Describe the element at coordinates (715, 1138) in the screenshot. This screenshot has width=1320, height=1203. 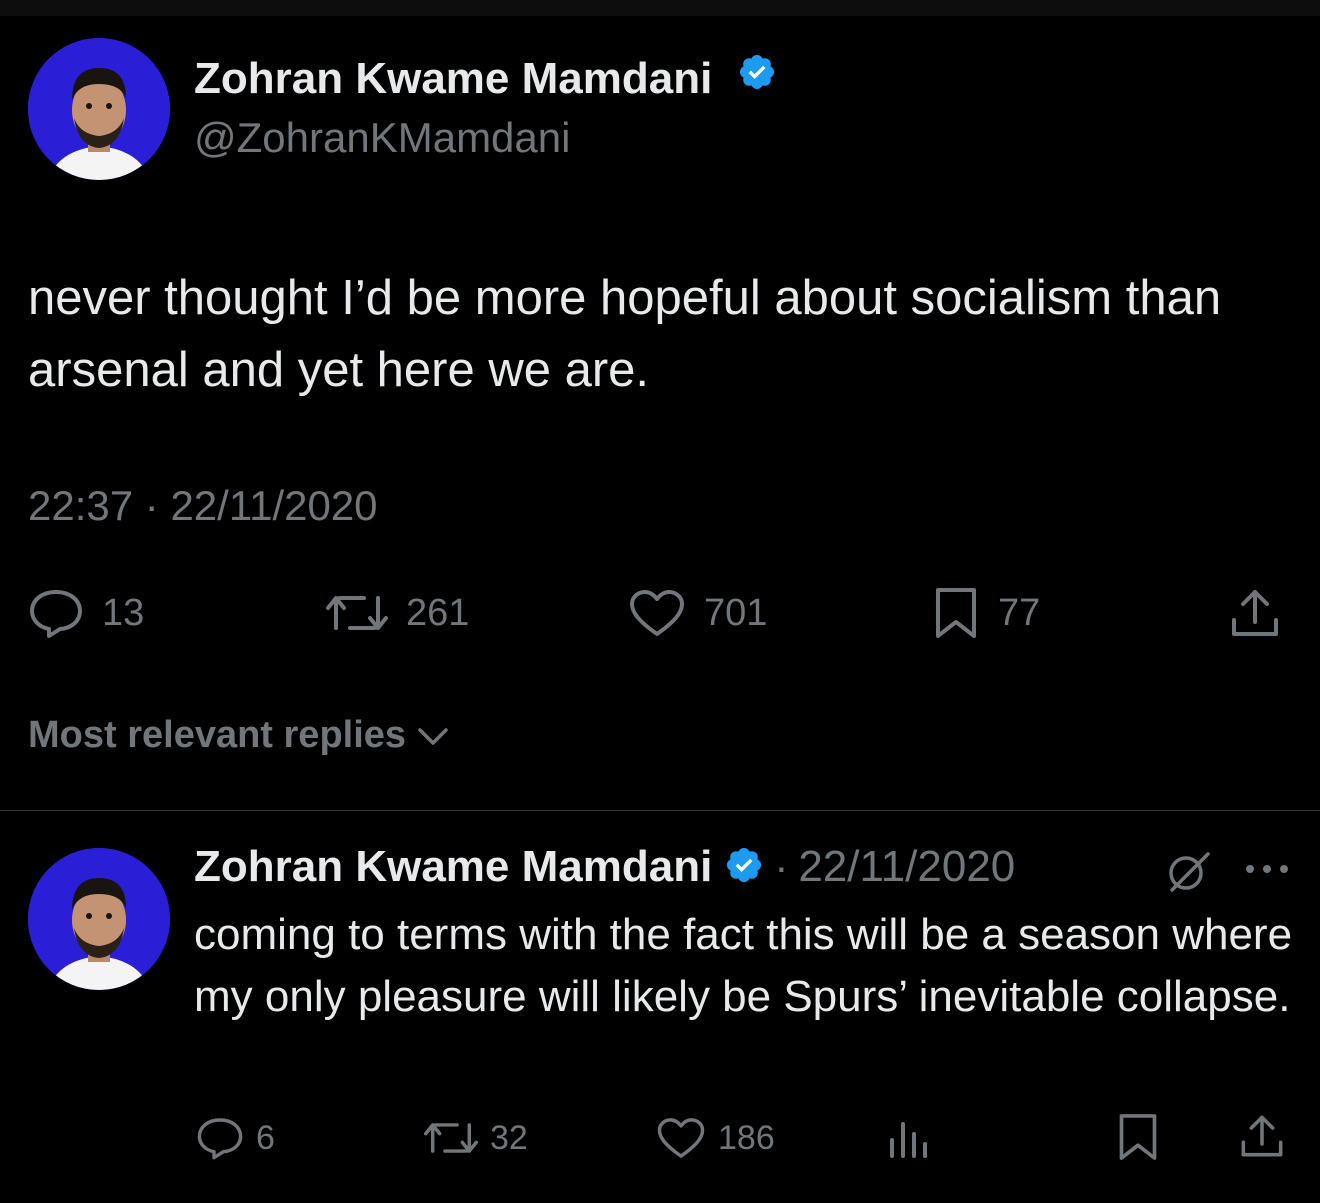
I see `reply-like-button: 186` at that location.